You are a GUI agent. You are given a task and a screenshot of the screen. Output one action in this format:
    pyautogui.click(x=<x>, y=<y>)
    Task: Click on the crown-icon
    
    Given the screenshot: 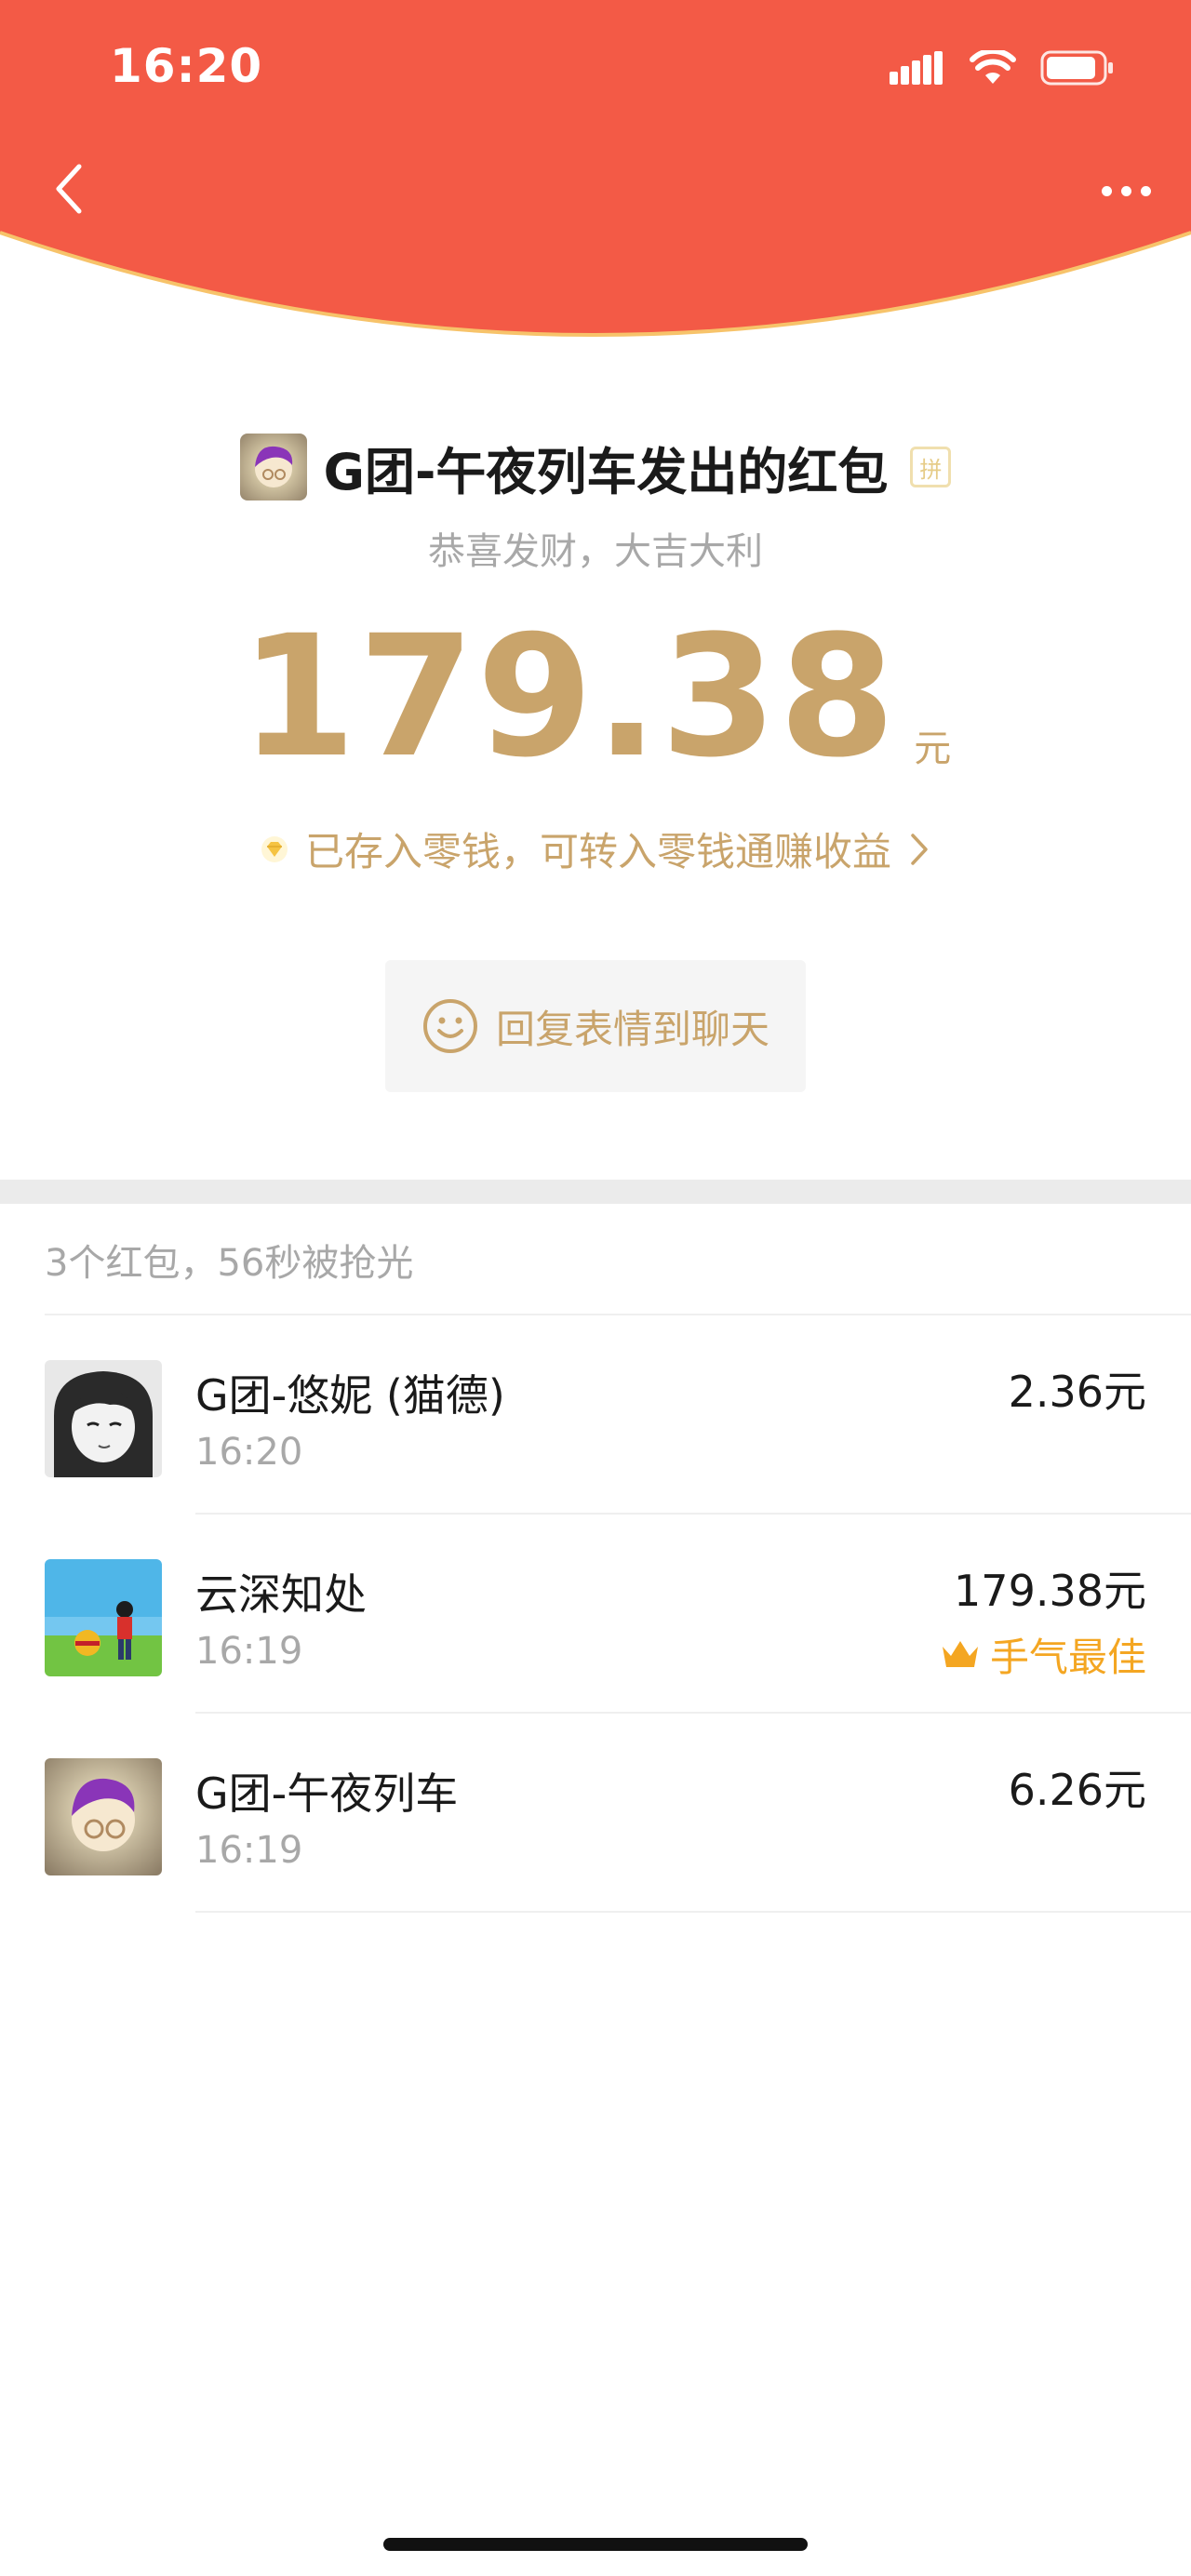 What is the action you would take?
    pyautogui.click(x=960, y=1653)
    